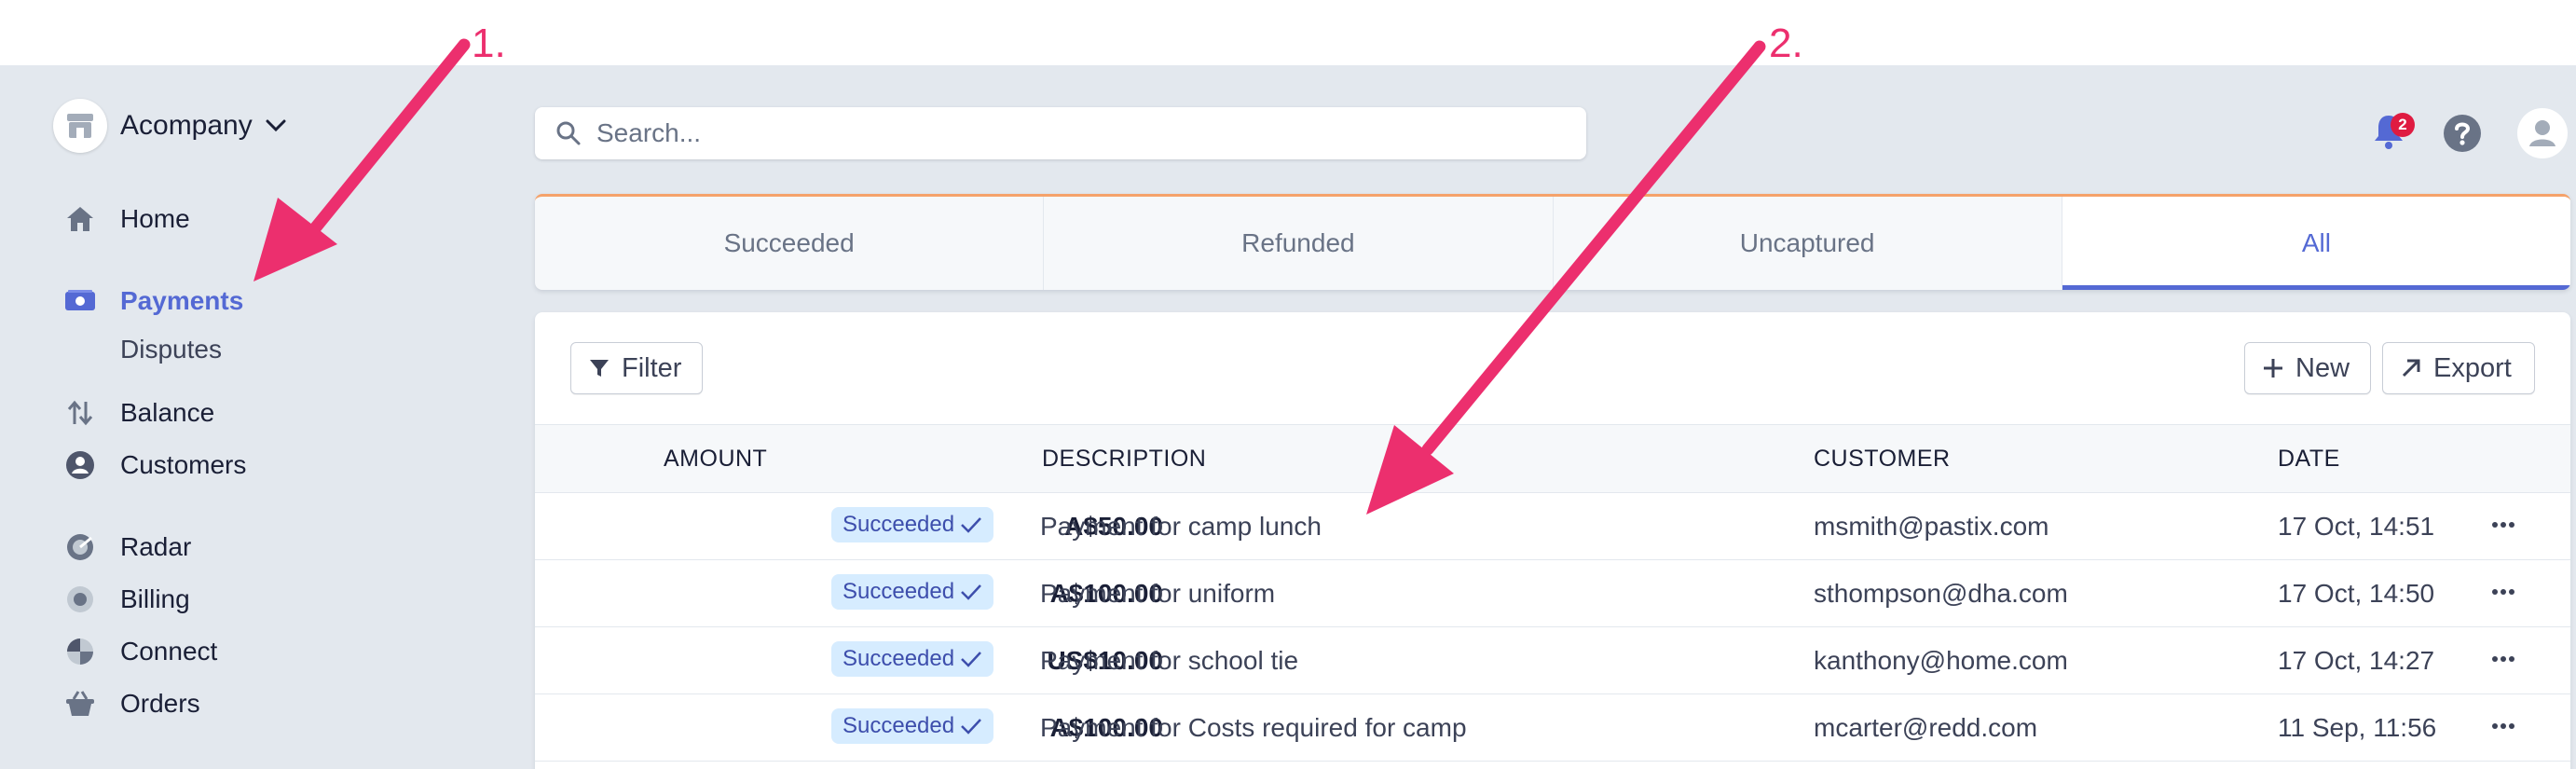 This screenshot has width=2576, height=769. Describe the element at coordinates (80, 704) in the screenshot. I see `orders-icon` at that location.